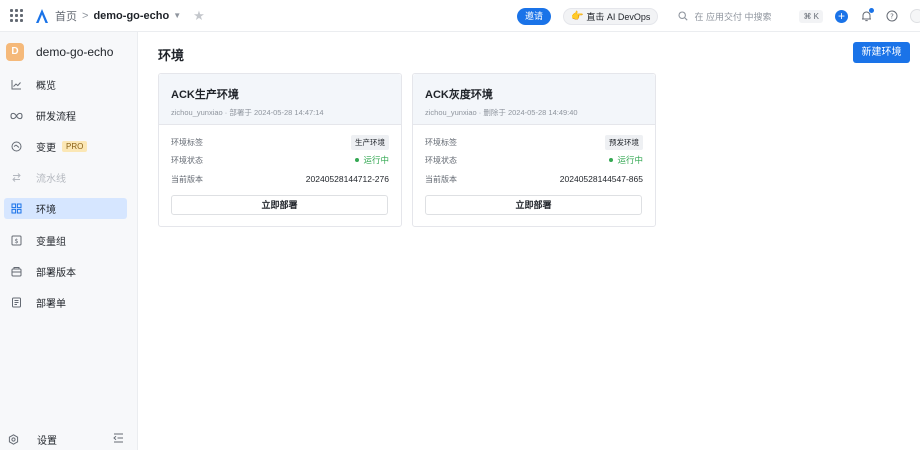 Image resolution: width=920 pixels, height=450 pixels. I want to click on sidebar-item-label: 部署版本, so click(56, 273).